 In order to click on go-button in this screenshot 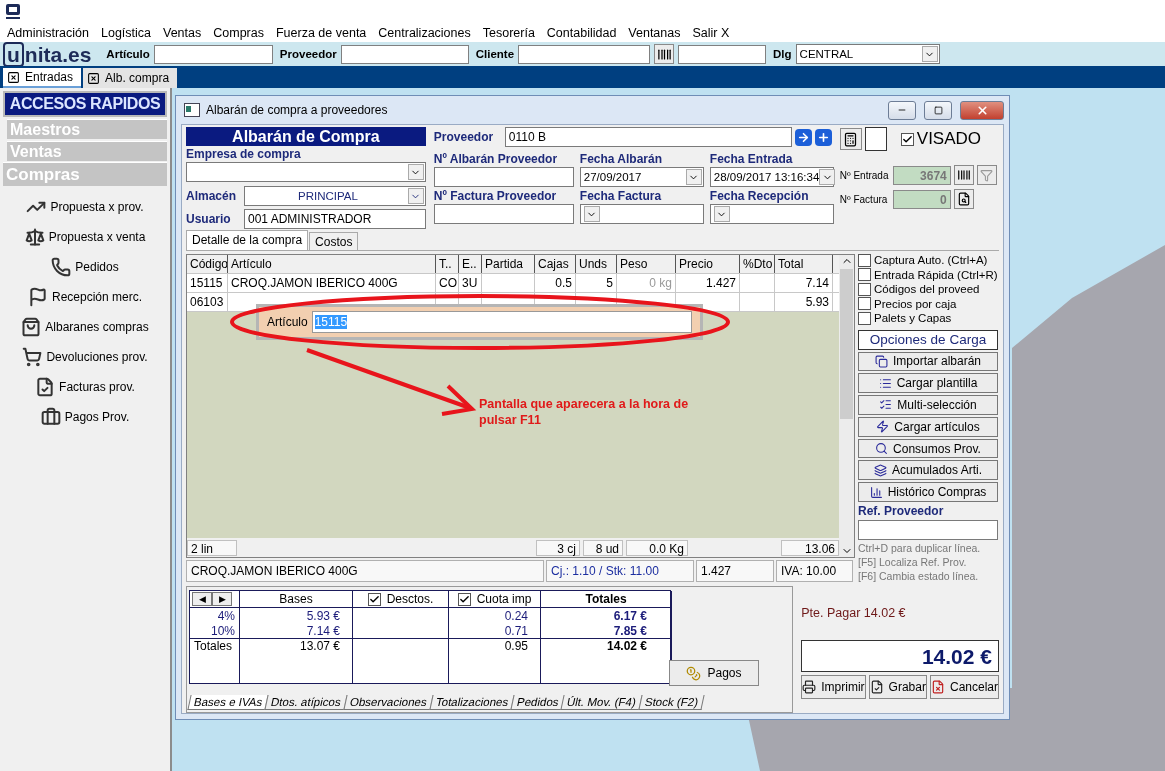, I will do `click(803, 137)`.